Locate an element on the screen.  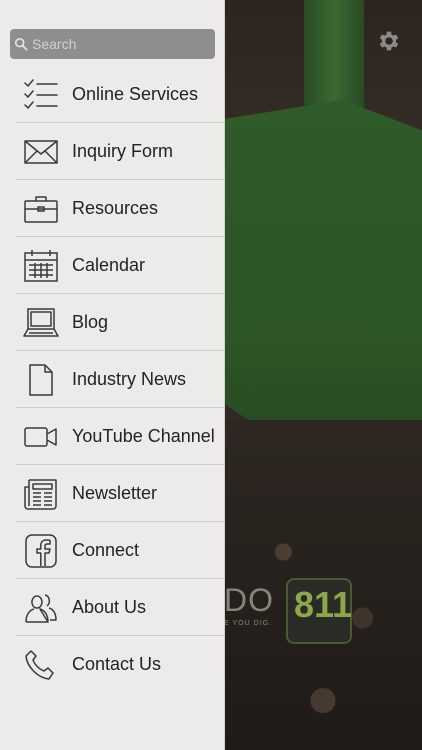
laptop-icon is located at coordinates (41, 322).